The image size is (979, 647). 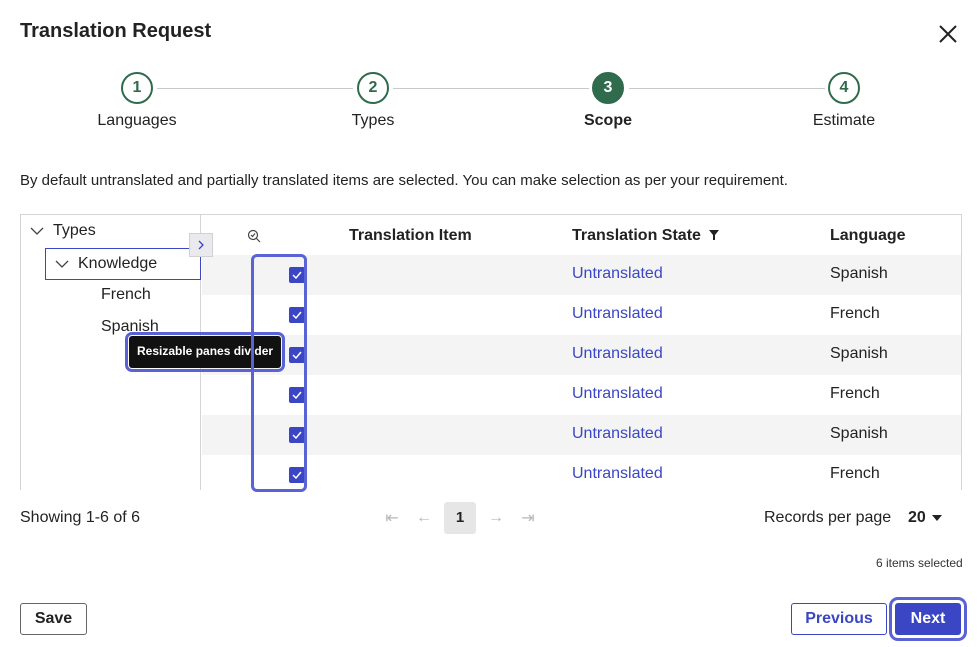 What do you see at coordinates (917, 517) in the screenshot?
I see `records-per-page-value: 20` at bounding box center [917, 517].